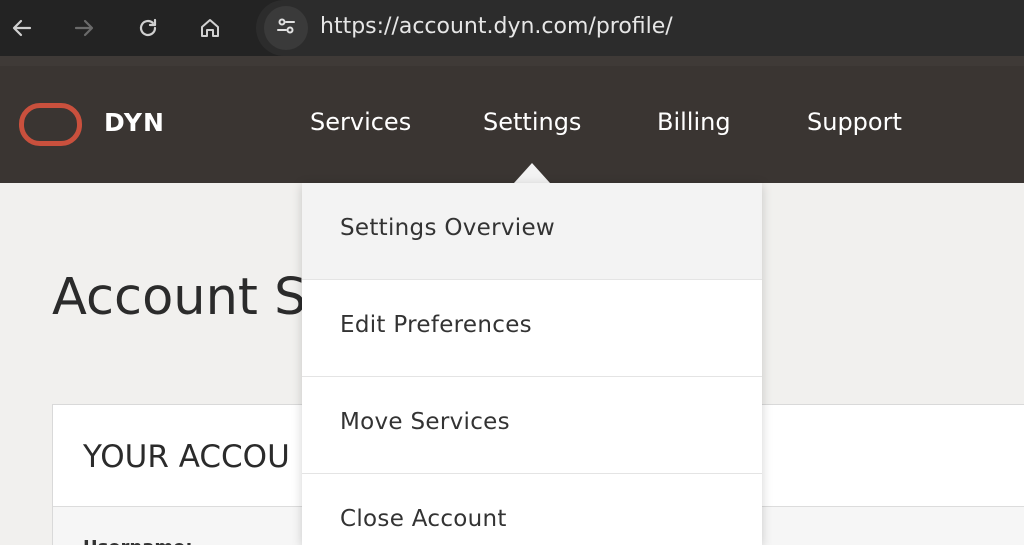 This screenshot has height=545, width=1024. I want to click on dropdown-item-move-services: Move Services, so click(532, 425).